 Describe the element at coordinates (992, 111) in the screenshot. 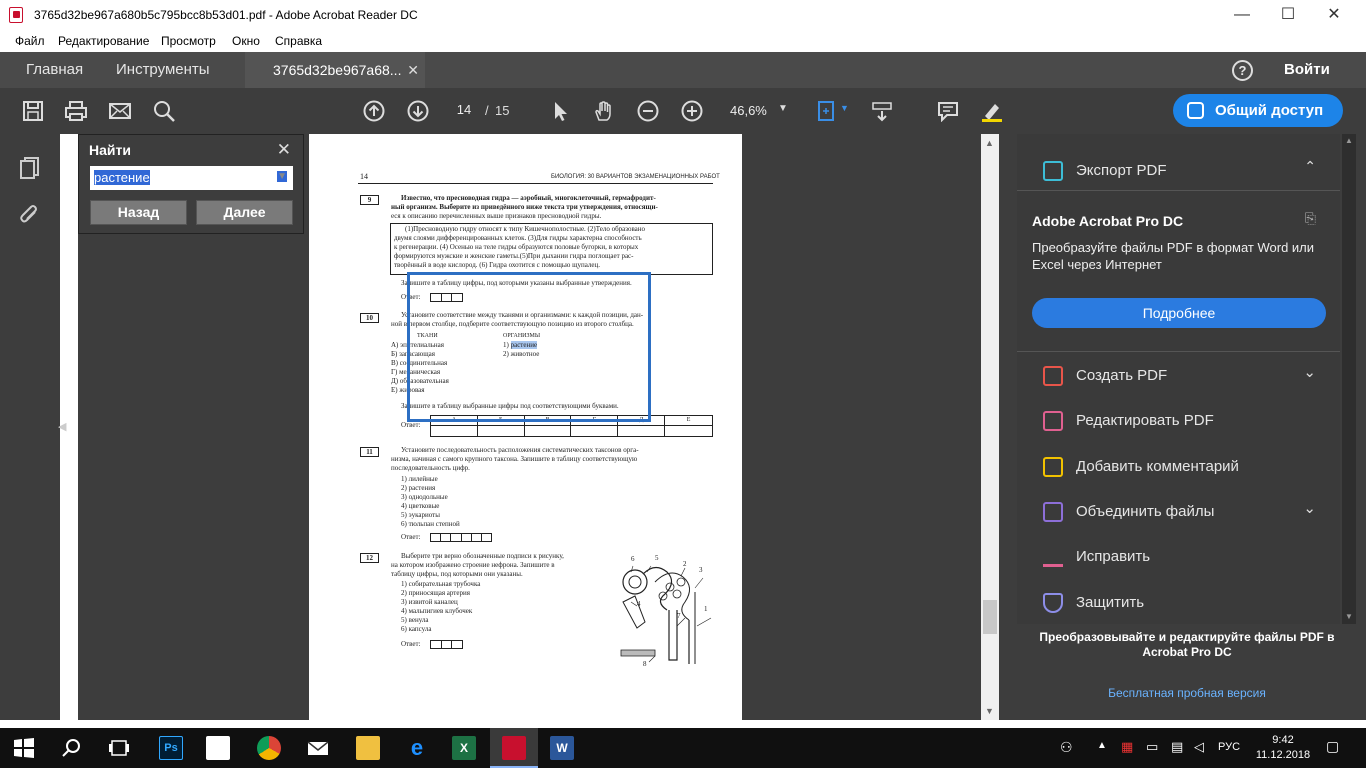

I see `highlight-icon` at that location.